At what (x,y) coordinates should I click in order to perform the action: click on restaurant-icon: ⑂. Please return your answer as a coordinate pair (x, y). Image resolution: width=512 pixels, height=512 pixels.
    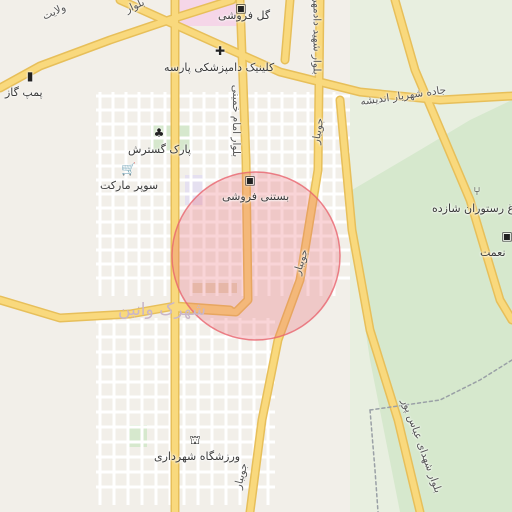
    Looking at the image, I should click on (477, 192).